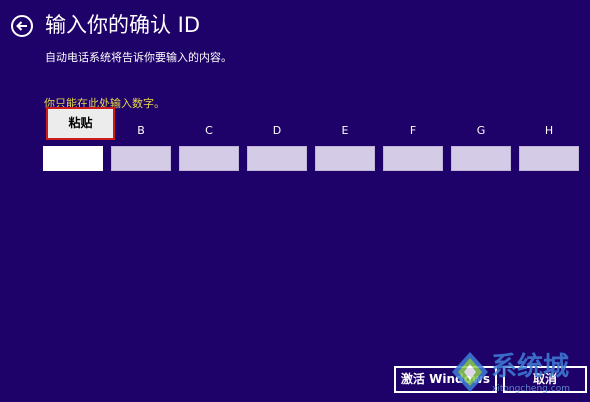  What do you see at coordinates (413, 130) in the screenshot?
I see `column-label-f: F` at bounding box center [413, 130].